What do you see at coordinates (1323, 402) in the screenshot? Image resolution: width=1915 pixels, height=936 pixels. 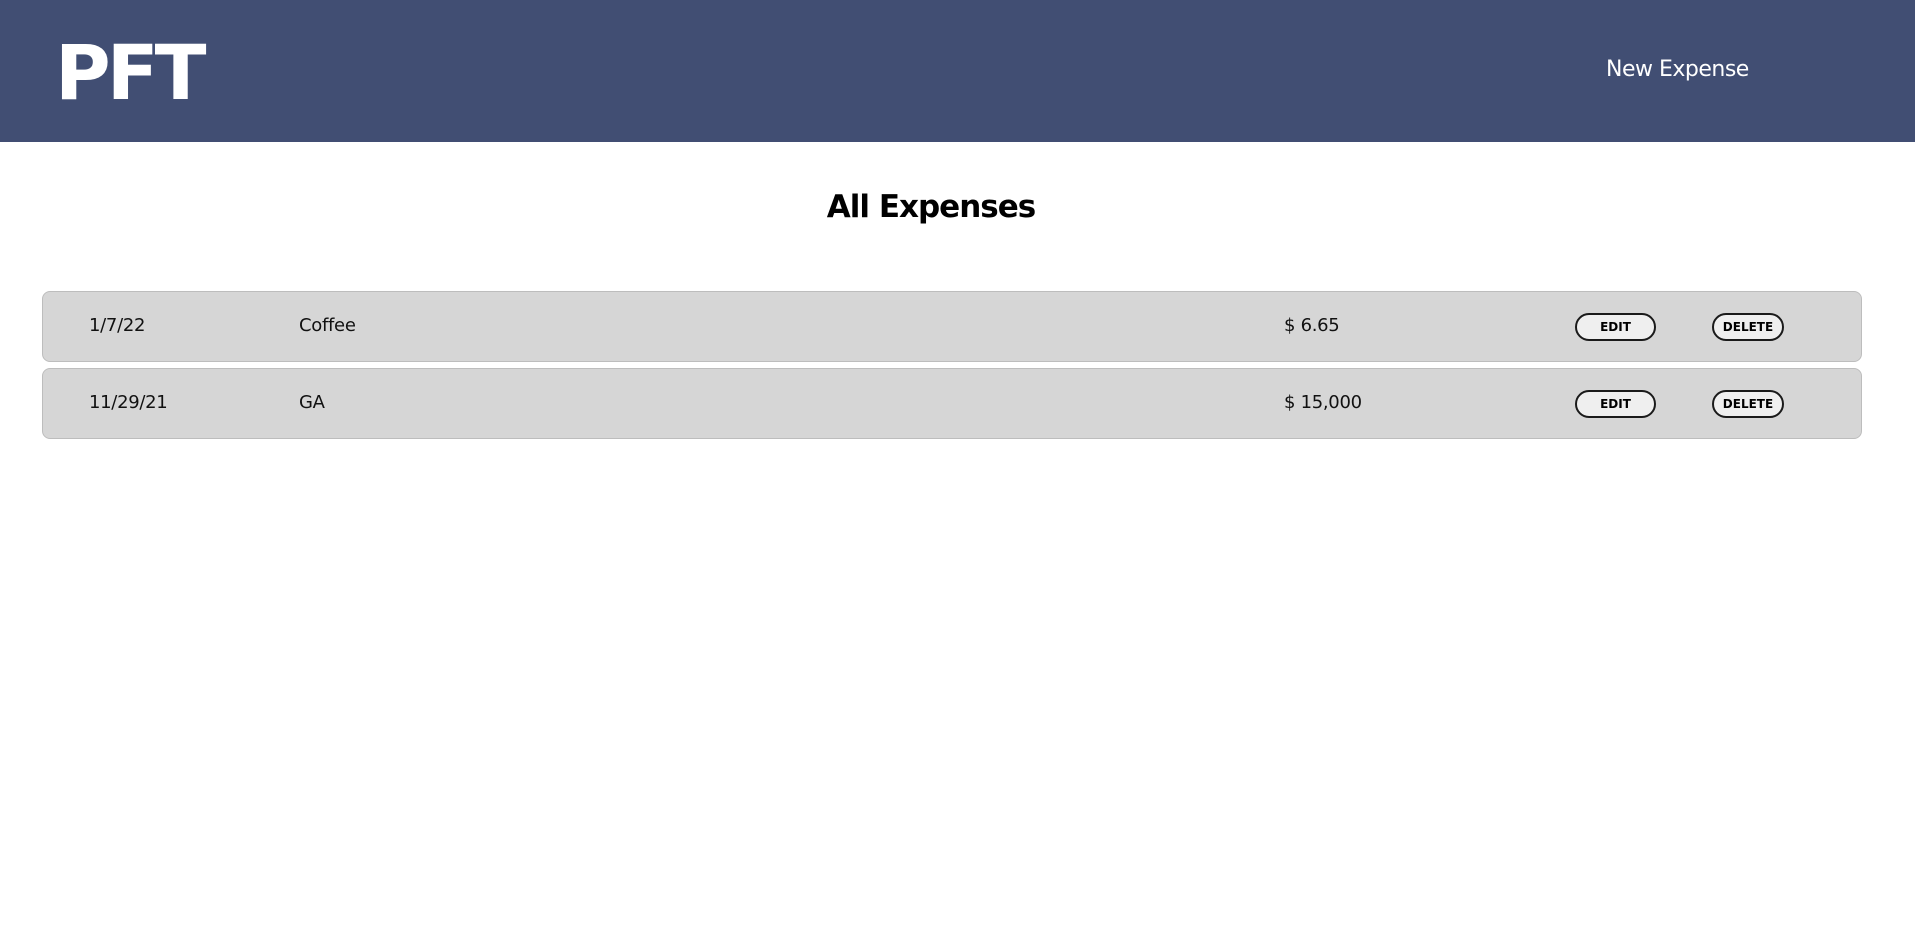 I see `expense-amount: $ 15,000` at bounding box center [1323, 402].